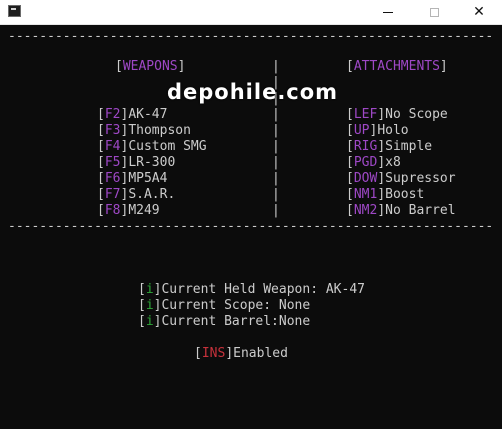  What do you see at coordinates (148, 178) in the screenshot?
I see `weapon-name: MP5A4` at bounding box center [148, 178].